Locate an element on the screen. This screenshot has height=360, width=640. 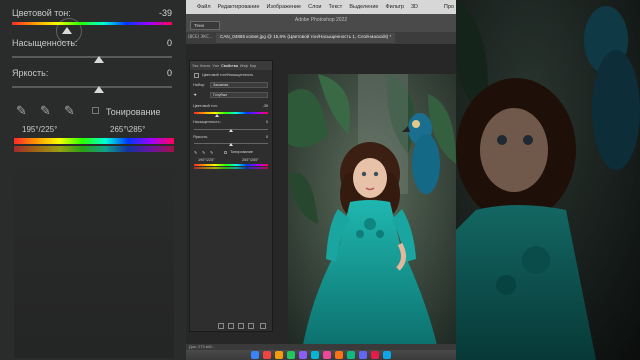
eyedropper-minus-icon: ✎ is located at coordinates (69, 111).